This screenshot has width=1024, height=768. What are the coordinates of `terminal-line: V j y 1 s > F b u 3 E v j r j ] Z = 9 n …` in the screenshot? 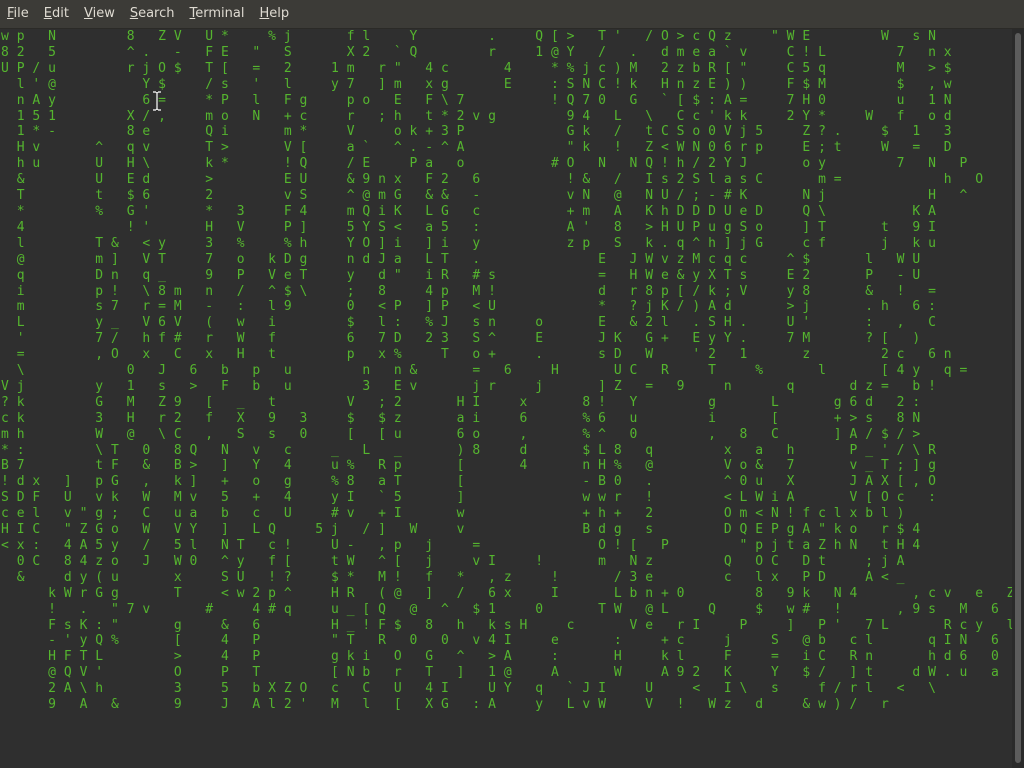 It's located at (468, 386).